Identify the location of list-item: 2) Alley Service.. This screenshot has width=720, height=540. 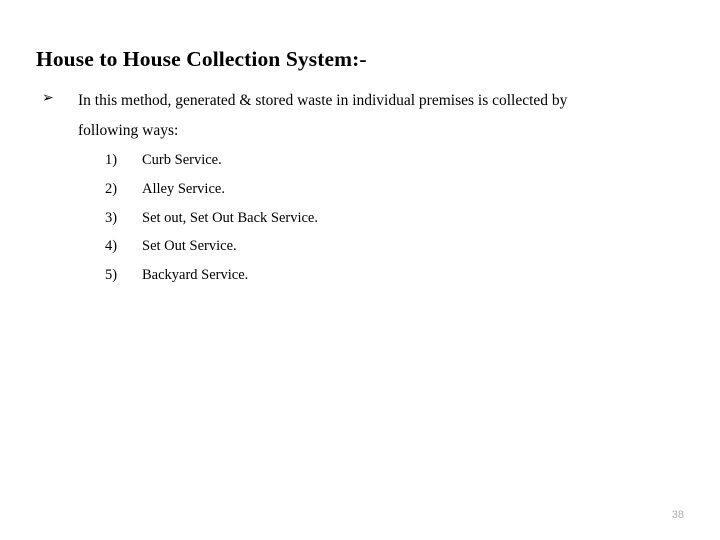
(365, 193).